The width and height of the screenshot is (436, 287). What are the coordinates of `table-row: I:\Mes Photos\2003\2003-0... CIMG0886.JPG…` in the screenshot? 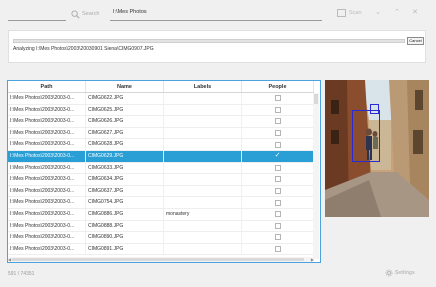 It's located at (161, 214).